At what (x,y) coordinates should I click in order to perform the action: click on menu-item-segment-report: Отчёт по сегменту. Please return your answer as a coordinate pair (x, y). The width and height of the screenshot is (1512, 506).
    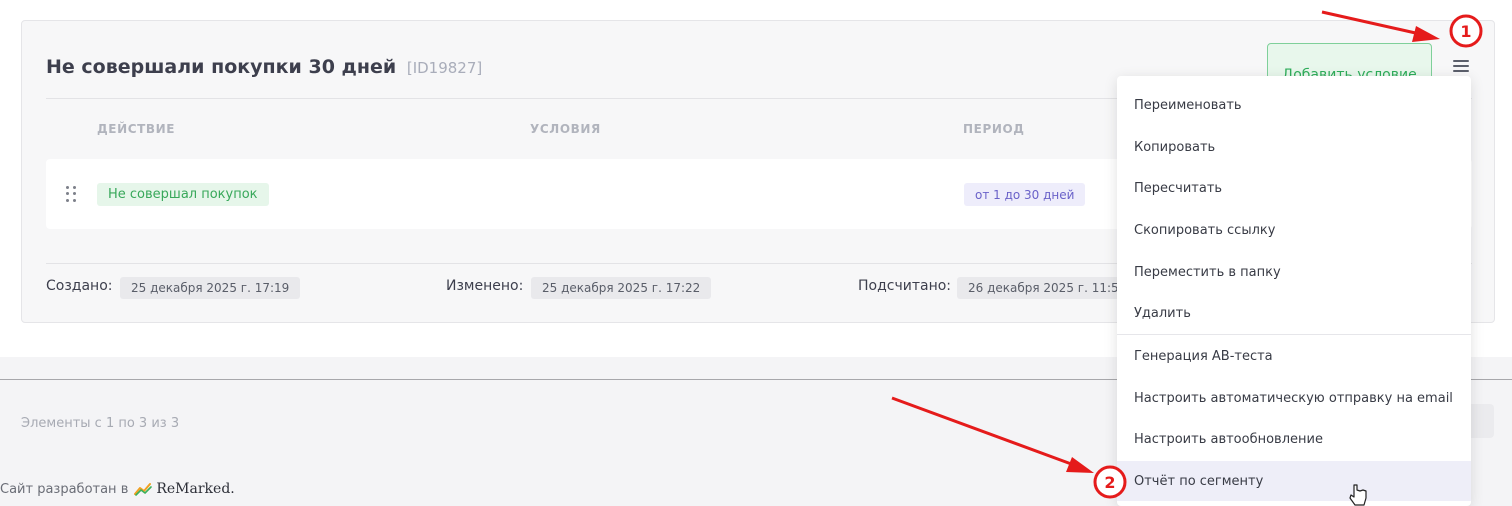
    Looking at the image, I should click on (1294, 481).